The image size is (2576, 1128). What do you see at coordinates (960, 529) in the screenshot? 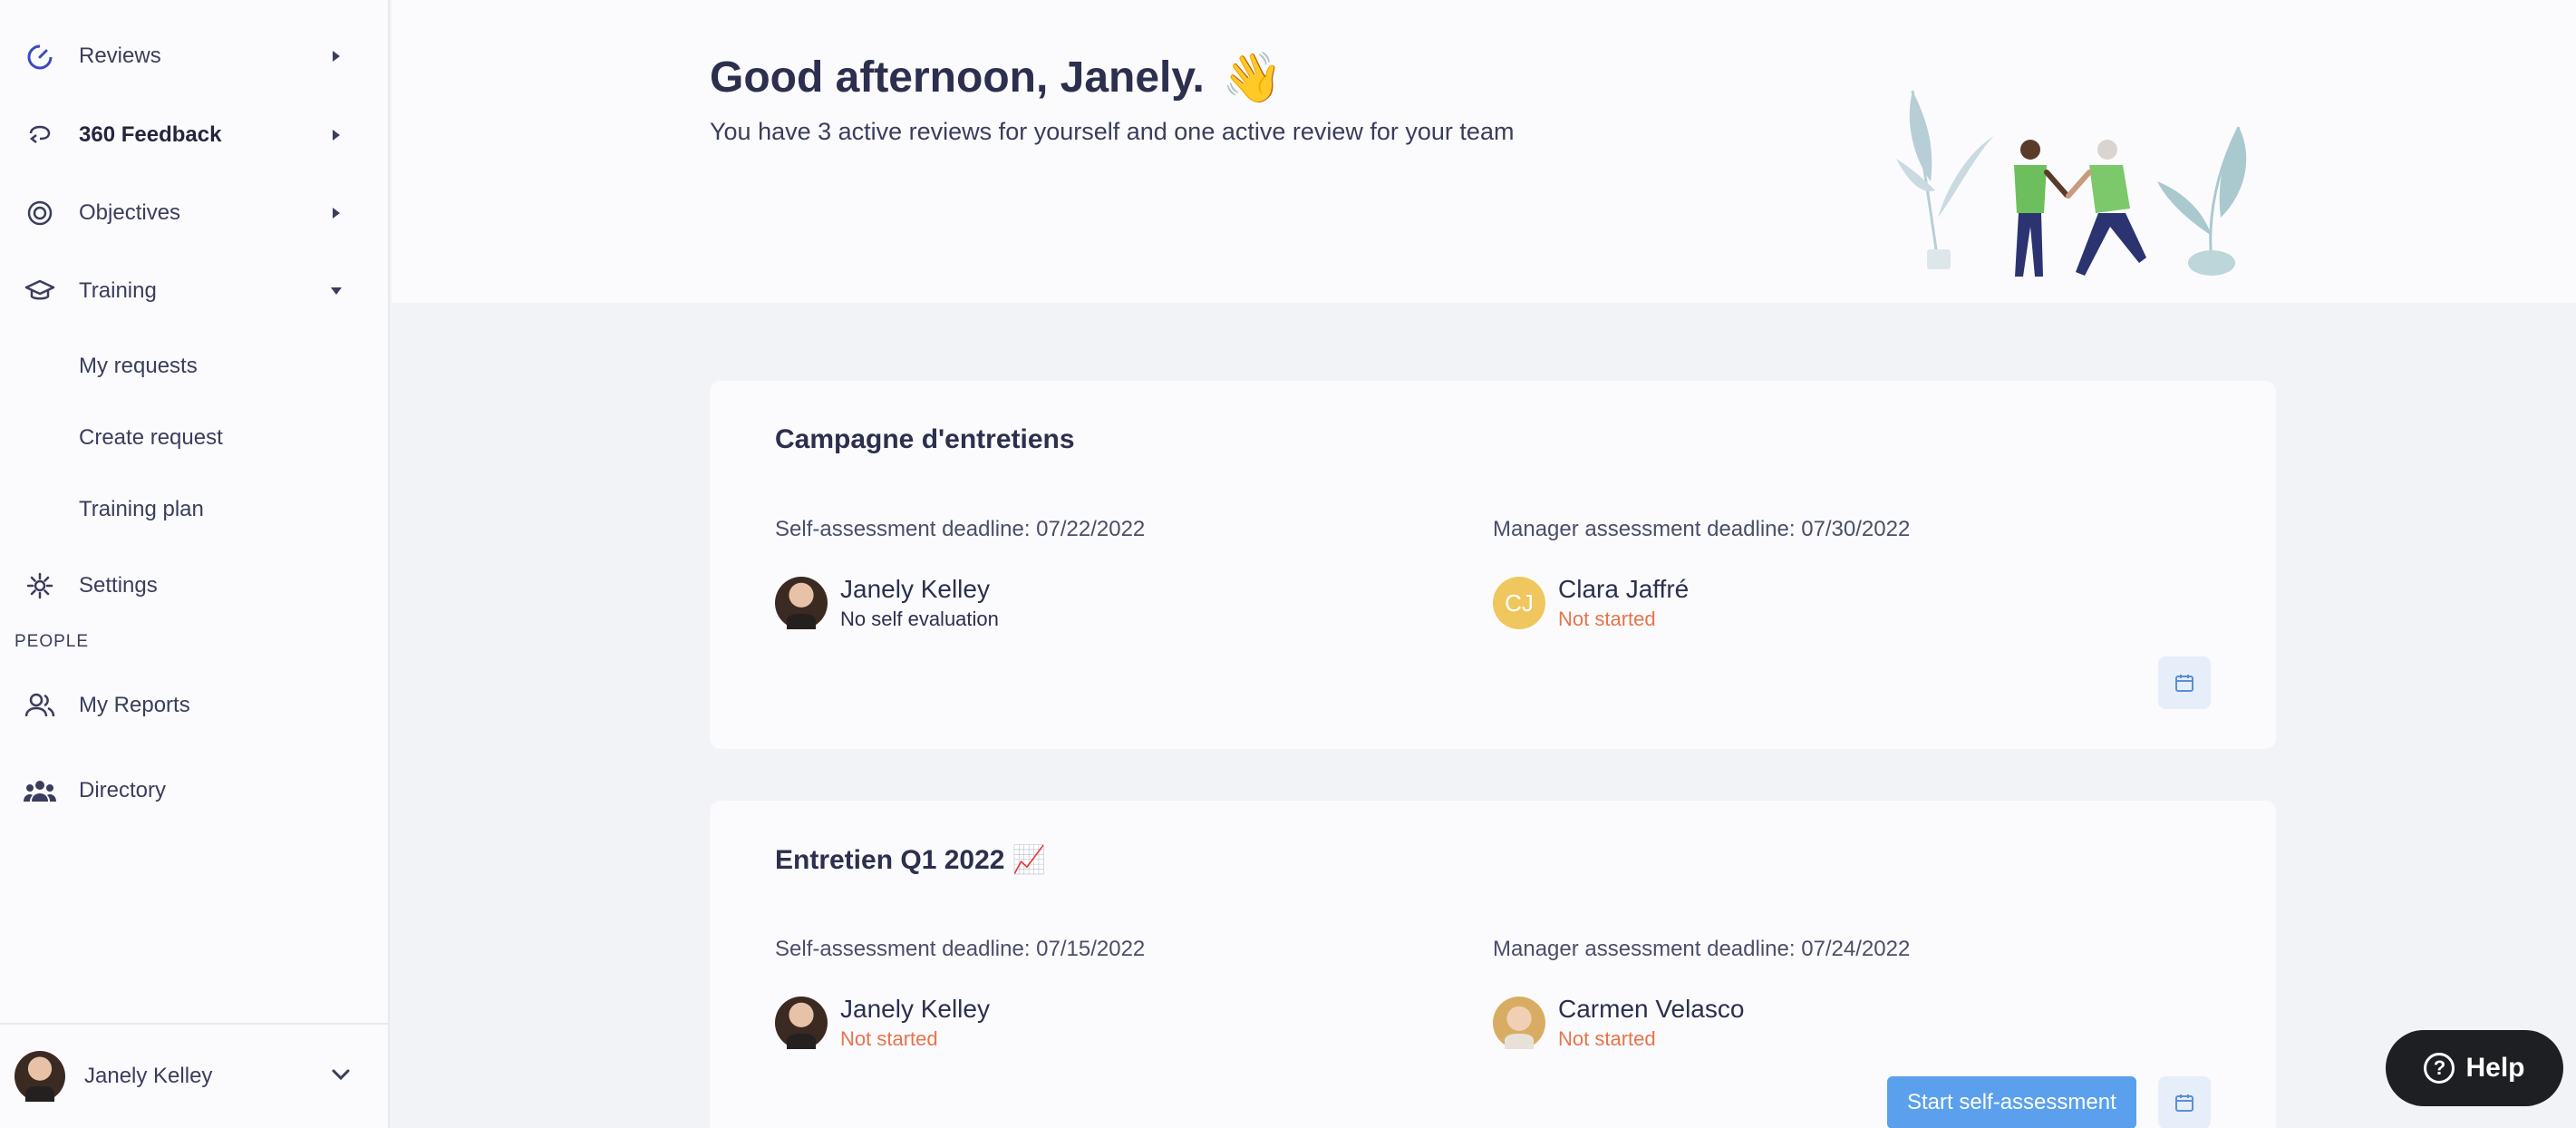
I see `self-assessment-deadline: Self-assessment deadline: 07/22/2022` at bounding box center [960, 529].